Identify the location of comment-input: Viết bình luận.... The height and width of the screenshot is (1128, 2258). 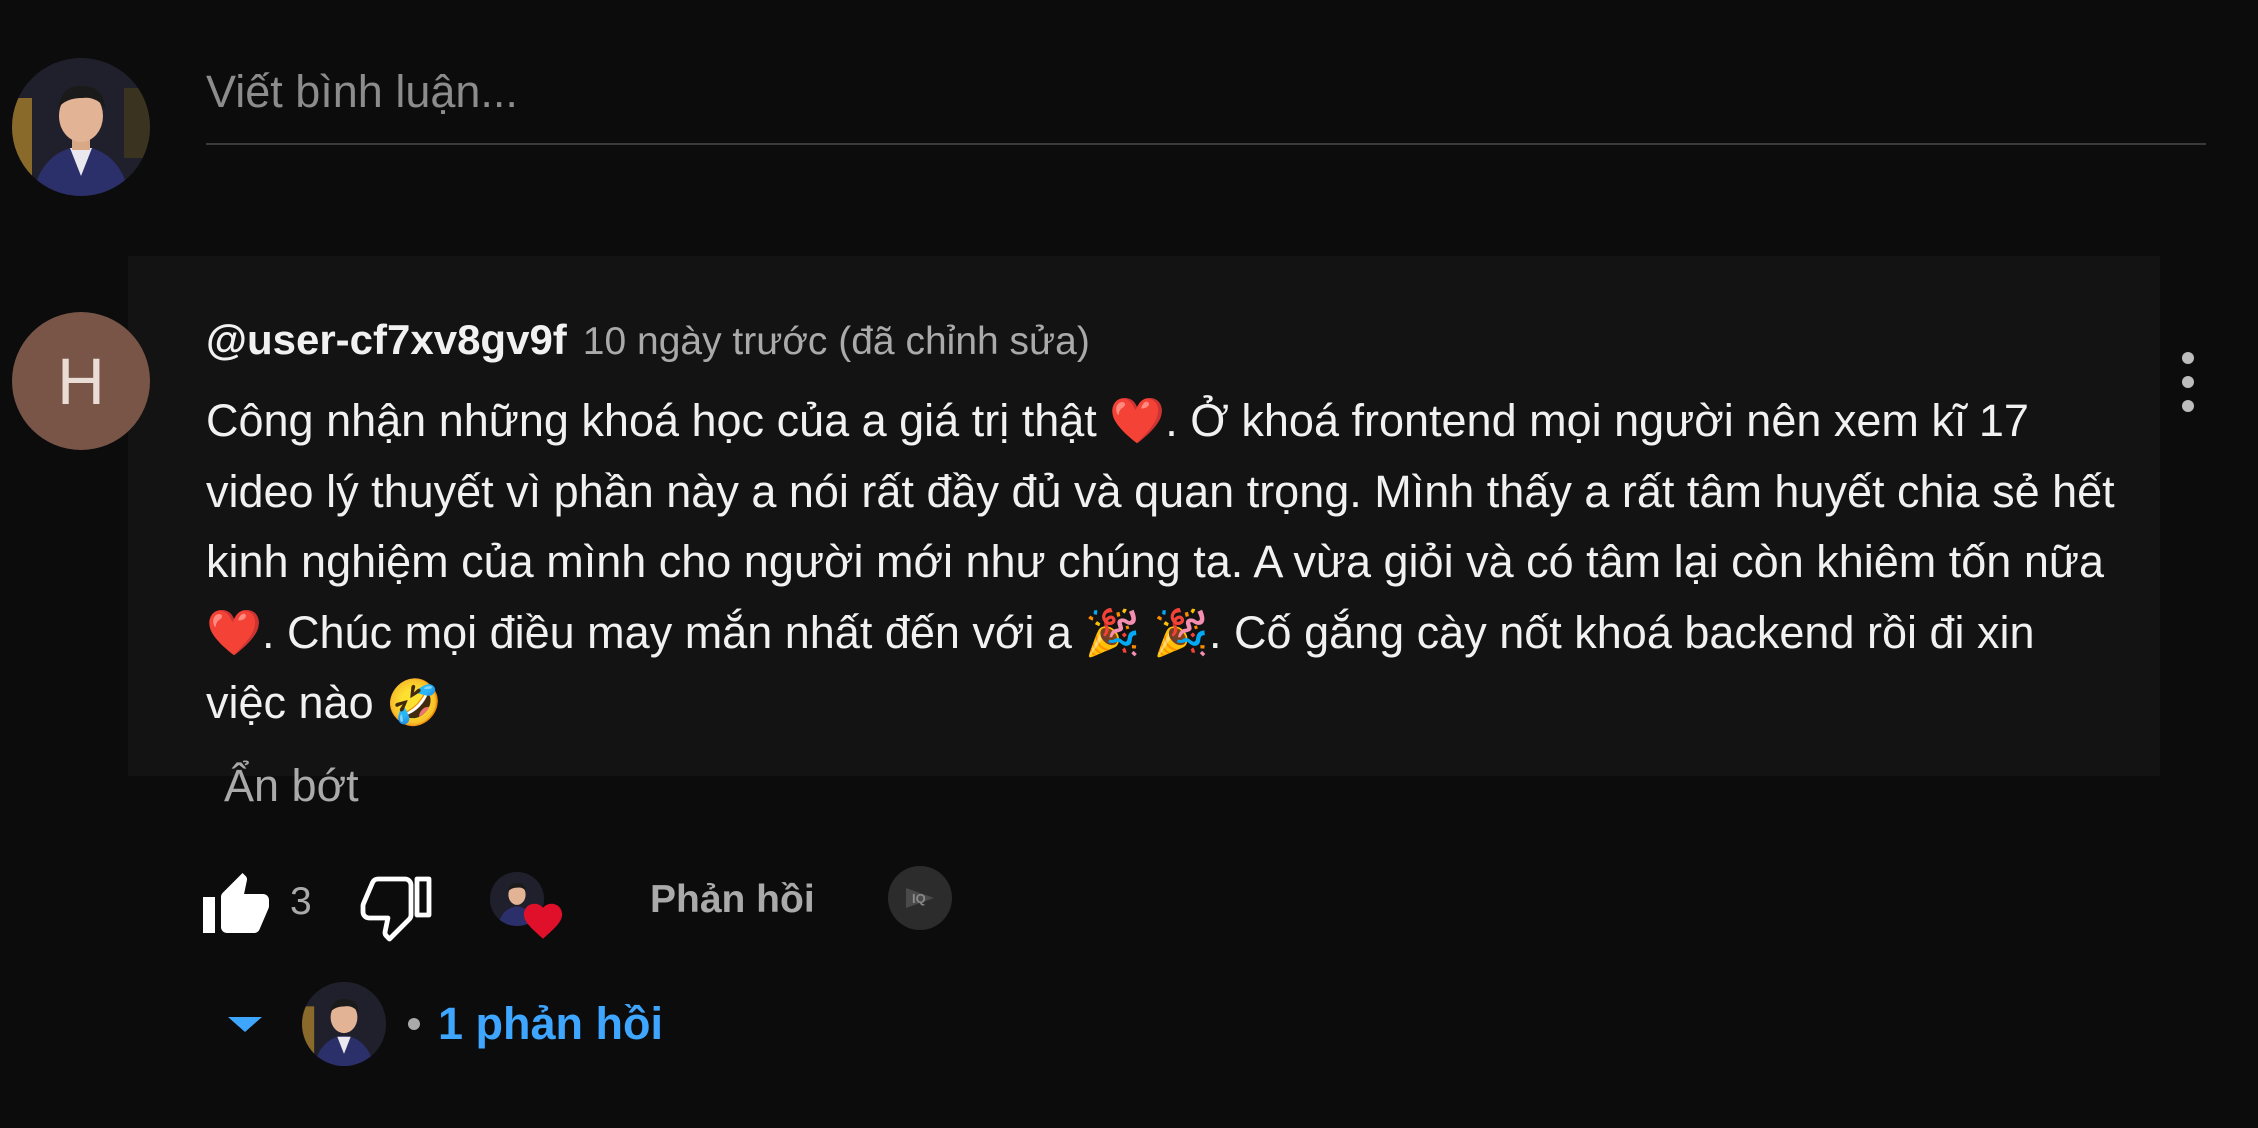
(1206, 92).